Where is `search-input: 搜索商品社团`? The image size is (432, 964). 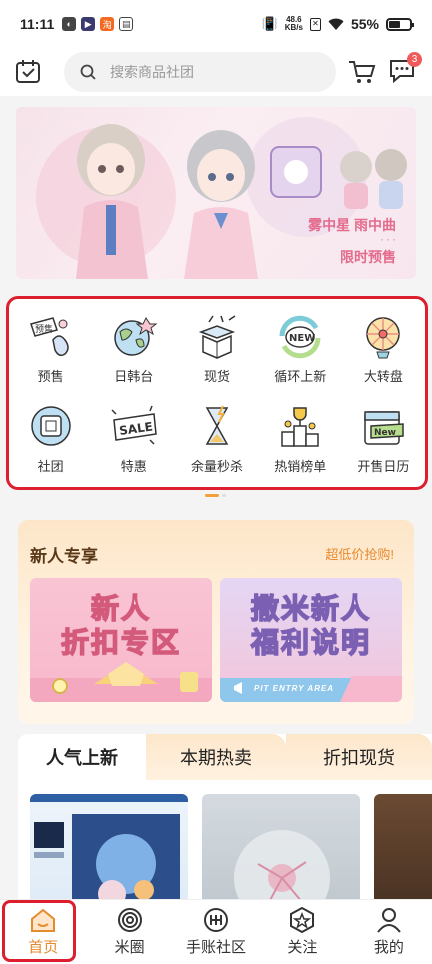
search-input: 搜索商品社团 is located at coordinates (200, 72).